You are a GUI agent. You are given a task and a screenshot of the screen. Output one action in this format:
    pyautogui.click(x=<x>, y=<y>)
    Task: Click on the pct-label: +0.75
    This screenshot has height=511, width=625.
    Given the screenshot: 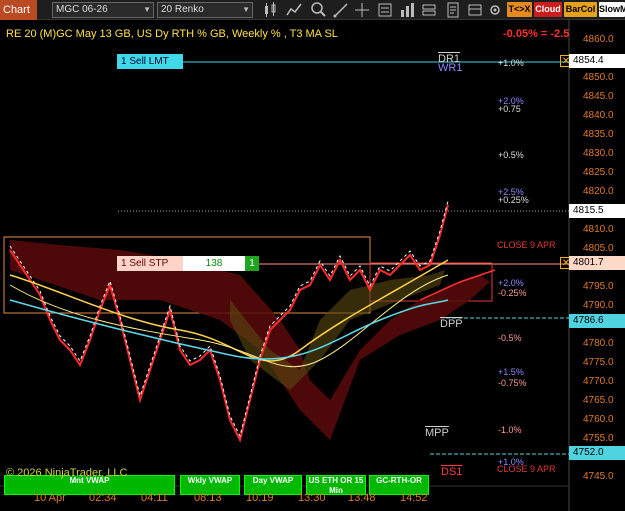 What is the action you would take?
    pyautogui.click(x=509, y=109)
    